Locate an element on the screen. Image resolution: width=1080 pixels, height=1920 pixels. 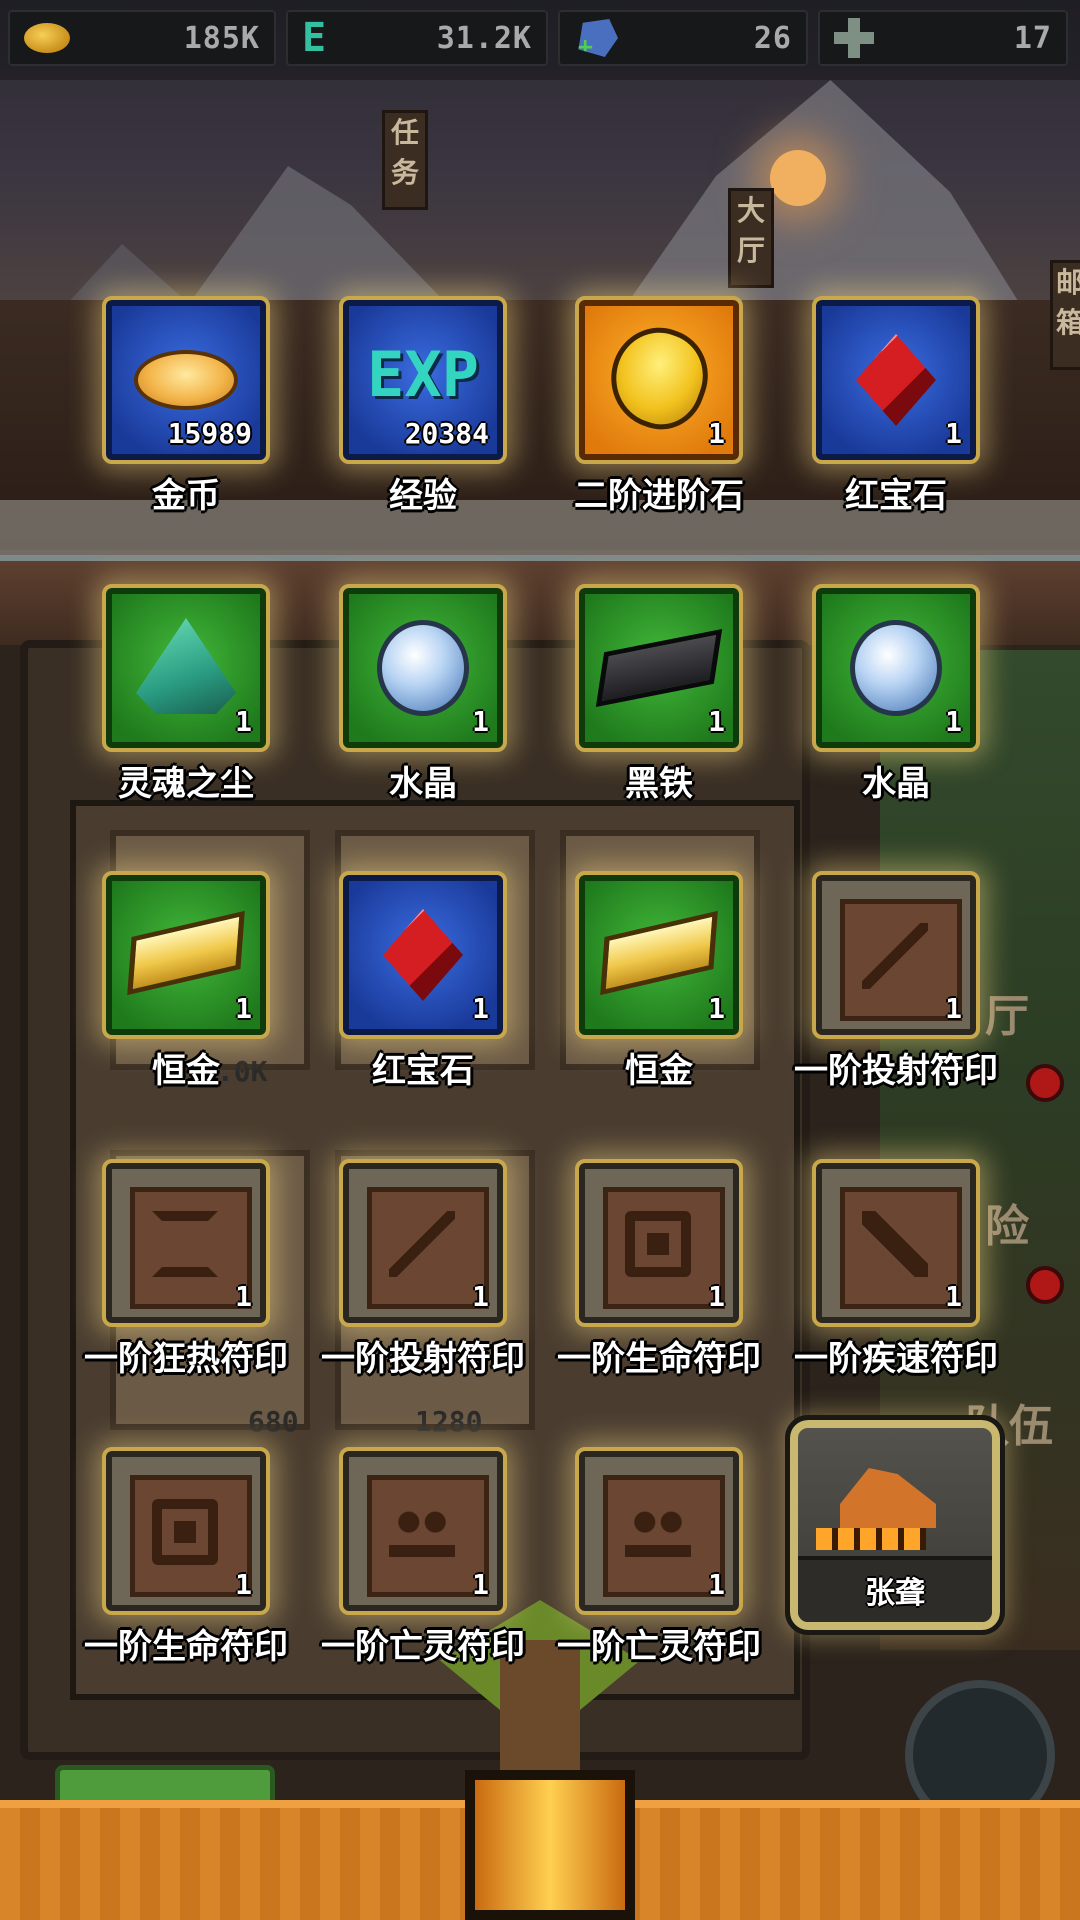
reward-item: EXP 20384 经验 is located at coordinates (403, 418).